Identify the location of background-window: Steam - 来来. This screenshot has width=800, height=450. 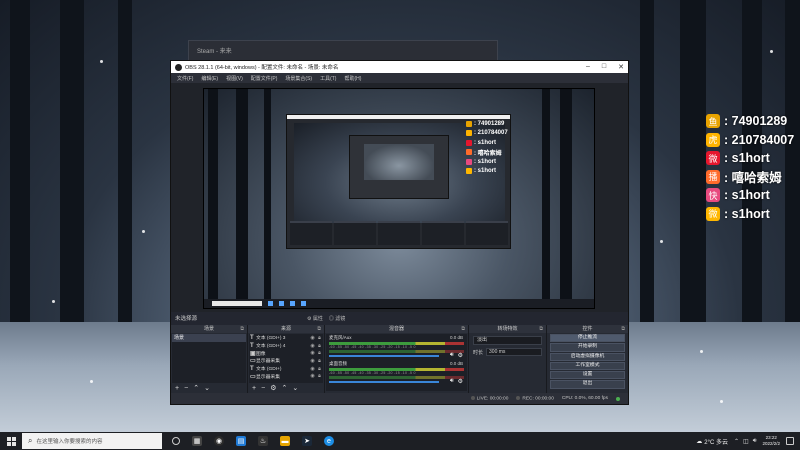
(343, 51).